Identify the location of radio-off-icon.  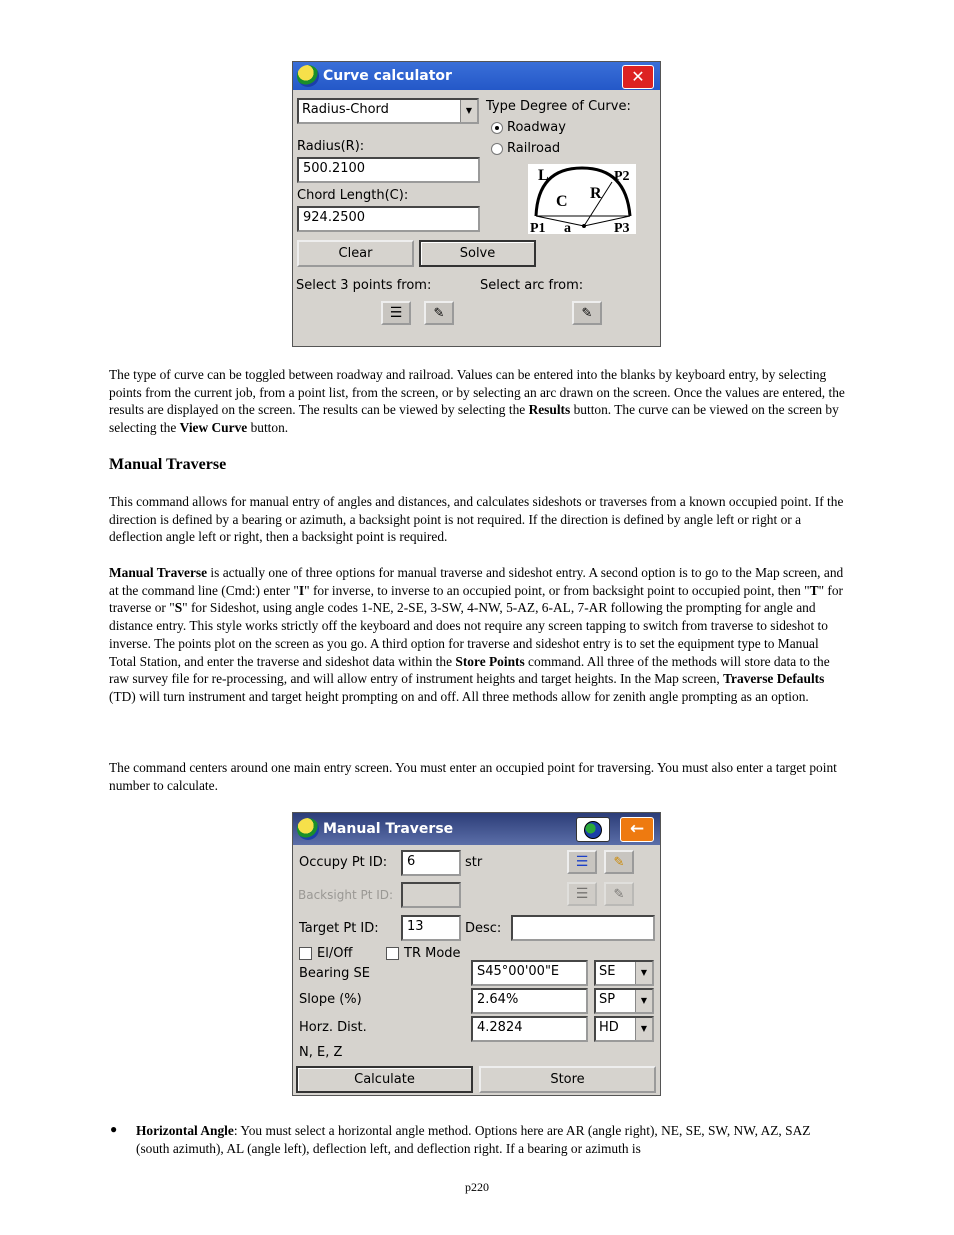
(497, 148).